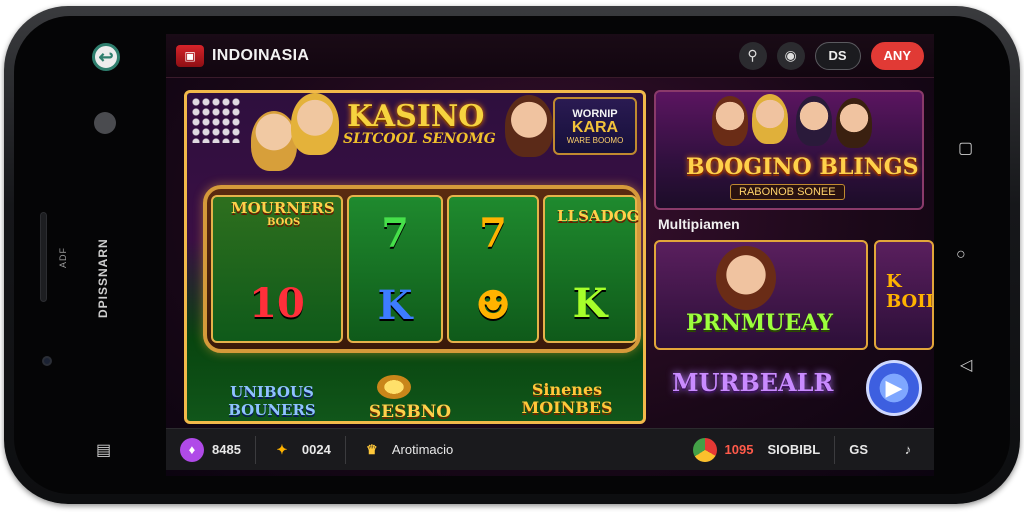 This screenshot has width=1024, height=512. Describe the element at coordinates (284, 222) in the screenshot. I see `reel-left-sublabel: BOOS` at that location.